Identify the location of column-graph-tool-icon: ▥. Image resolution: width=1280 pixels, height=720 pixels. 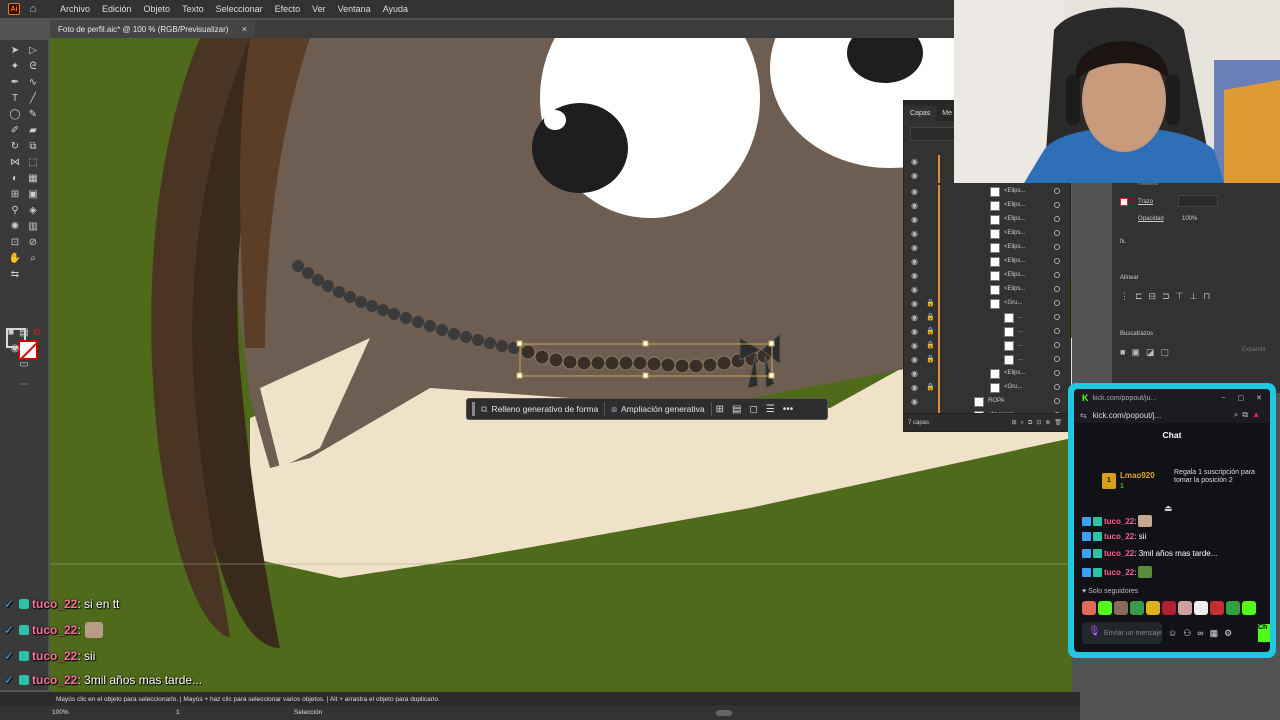
(33, 227).